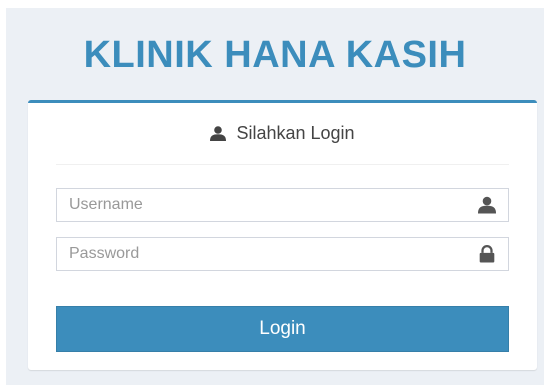  What do you see at coordinates (295, 133) in the screenshot?
I see `login-prompt: Silahkan Login` at bounding box center [295, 133].